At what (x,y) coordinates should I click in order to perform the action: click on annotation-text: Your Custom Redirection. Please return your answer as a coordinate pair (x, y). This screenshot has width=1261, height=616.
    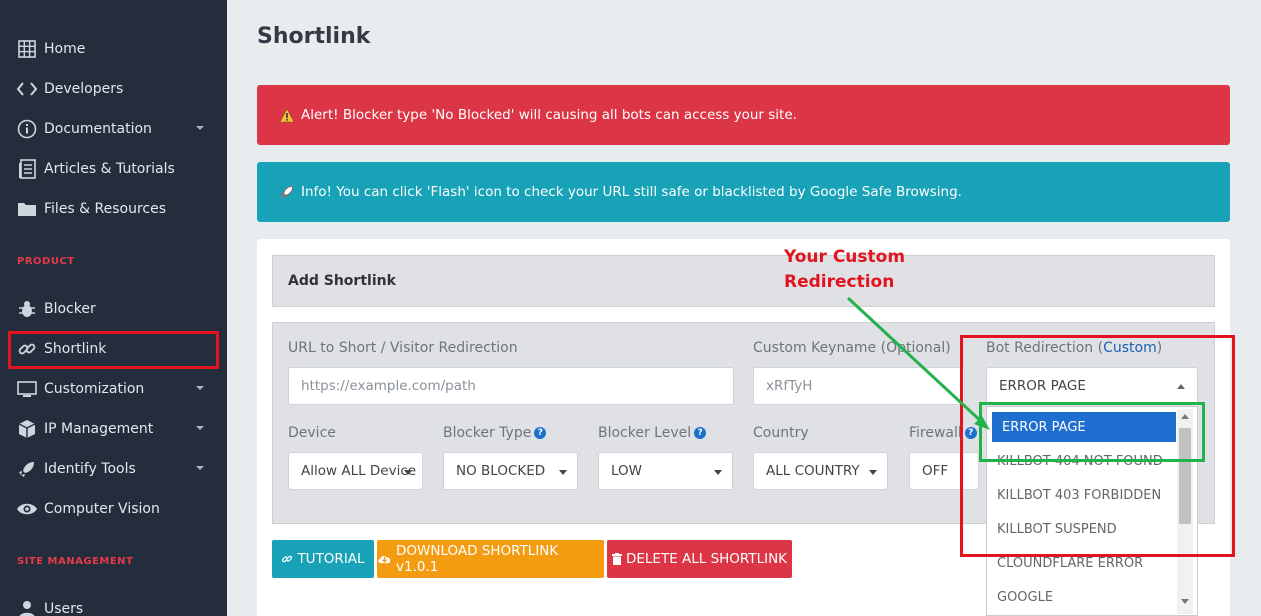
    Looking at the image, I should click on (844, 270).